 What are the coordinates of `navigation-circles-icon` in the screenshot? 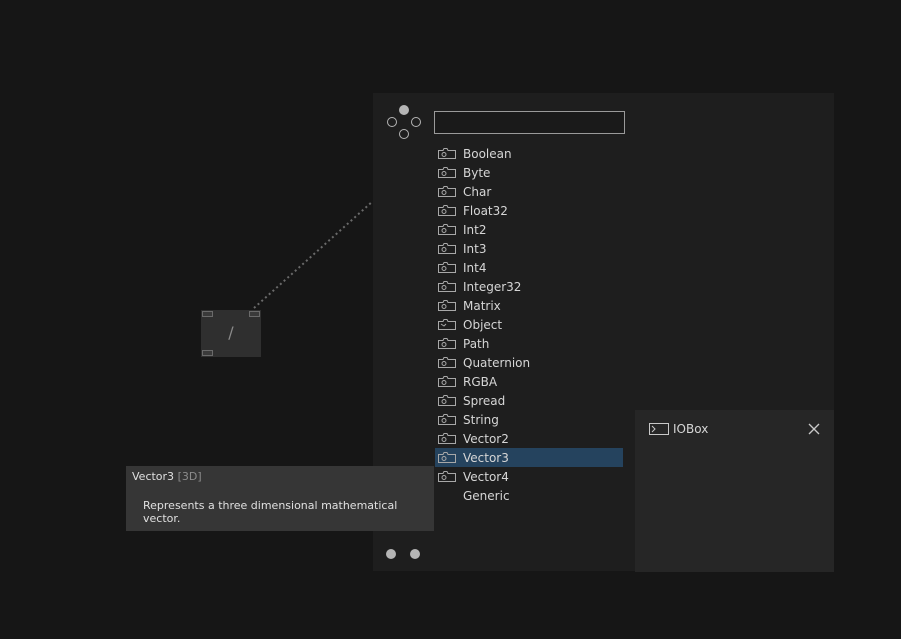 It's located at (405, 123).